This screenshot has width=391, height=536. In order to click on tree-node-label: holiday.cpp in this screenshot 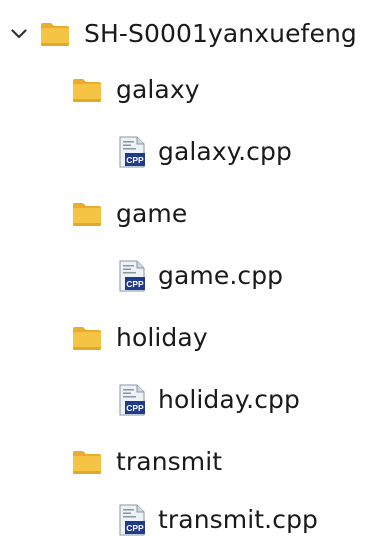, I will do `click(229, 399)`.